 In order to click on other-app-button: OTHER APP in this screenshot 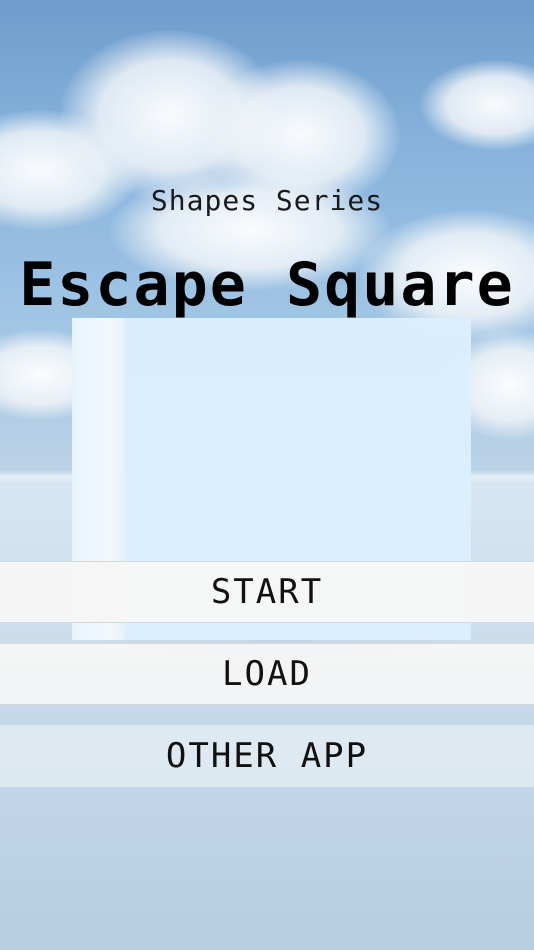, I will do `click(267, 756)`.